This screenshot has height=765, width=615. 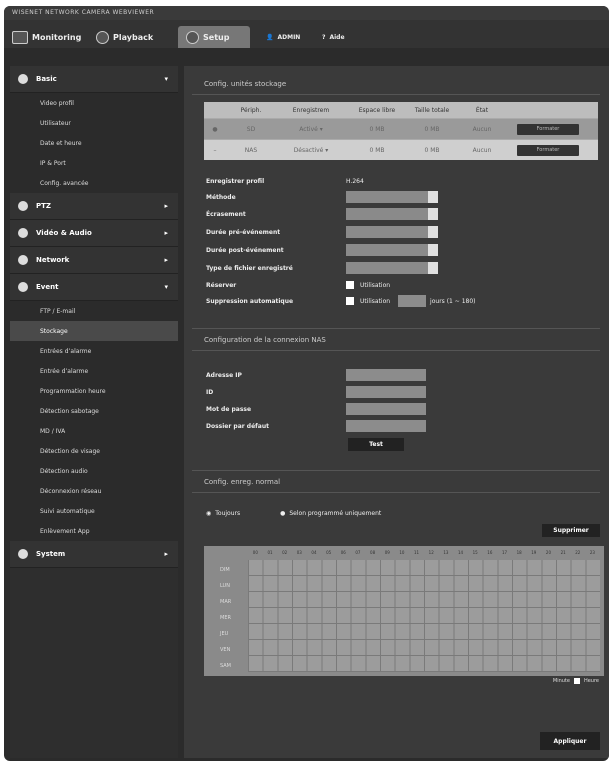 I want to click on test-button: Test, so click(x=376, y=444).